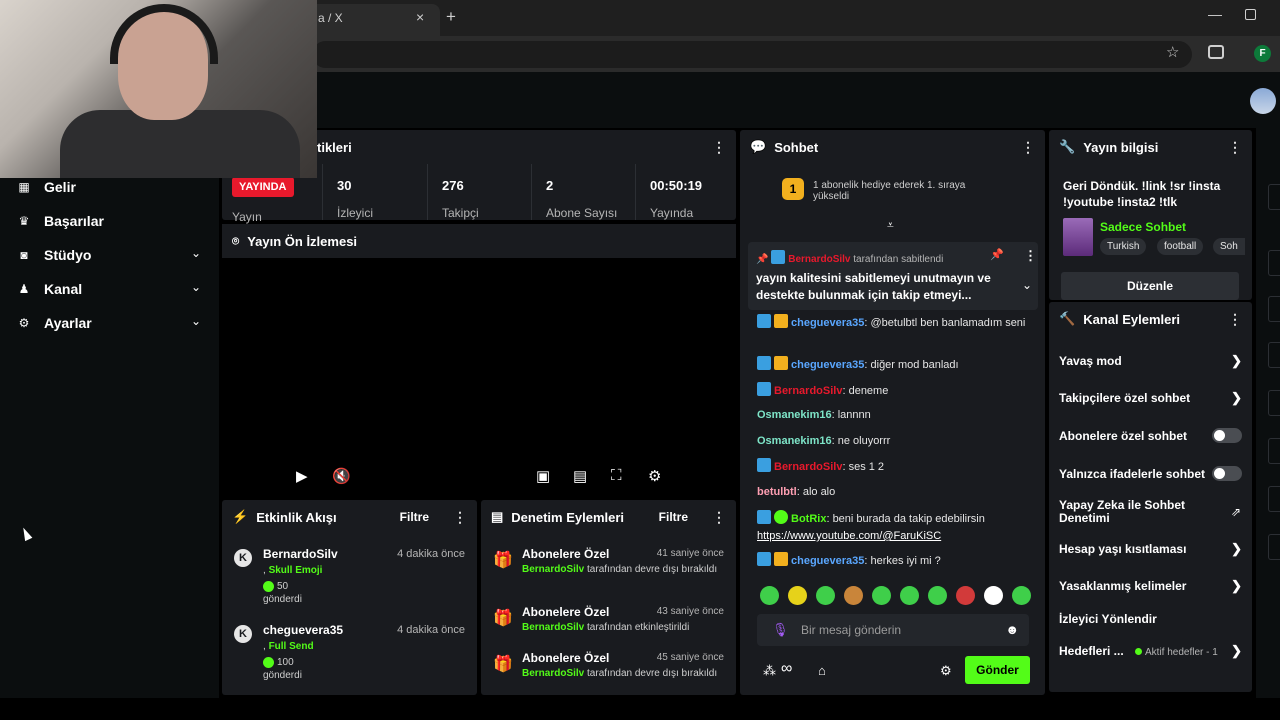 The width and height of the screenshot is (1280, 720). I want to click on subscribers-only-toggle, so click(1227, 435).